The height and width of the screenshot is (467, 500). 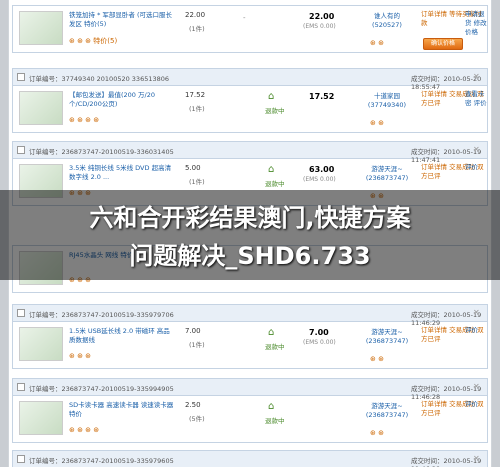 What do you see at coordinates (101, 315) in the screenshot?
I see `order-number: 订单编号：236873747-20100519-335979706` at bounding box center [101, 315].